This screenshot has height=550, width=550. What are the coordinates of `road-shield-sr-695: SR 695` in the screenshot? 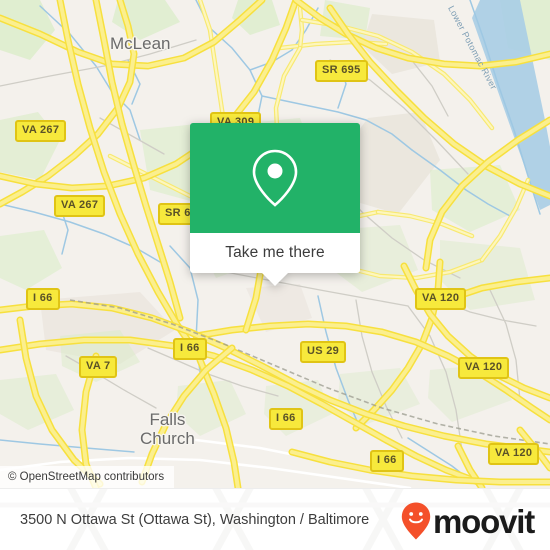 It's located at (341, 71).